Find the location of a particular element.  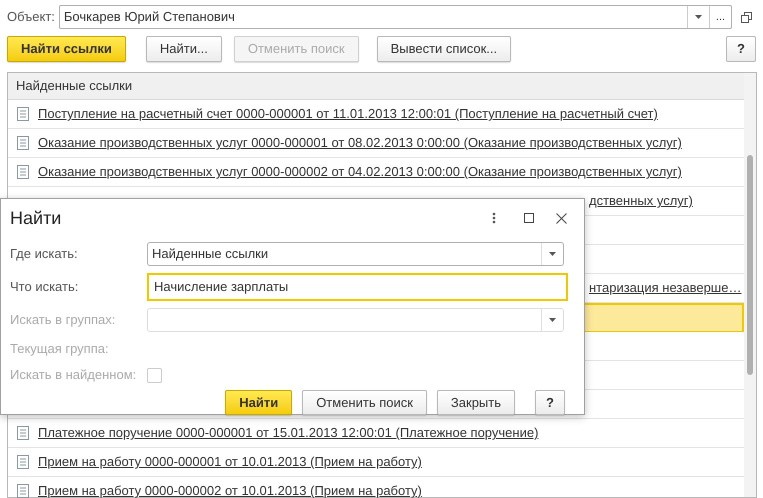

document-link: Оказание производственных услуг 0000-000001 от 08.02.2013 0:00:00 (Оказание производственных услуг) is located at coordinates (360, 143).